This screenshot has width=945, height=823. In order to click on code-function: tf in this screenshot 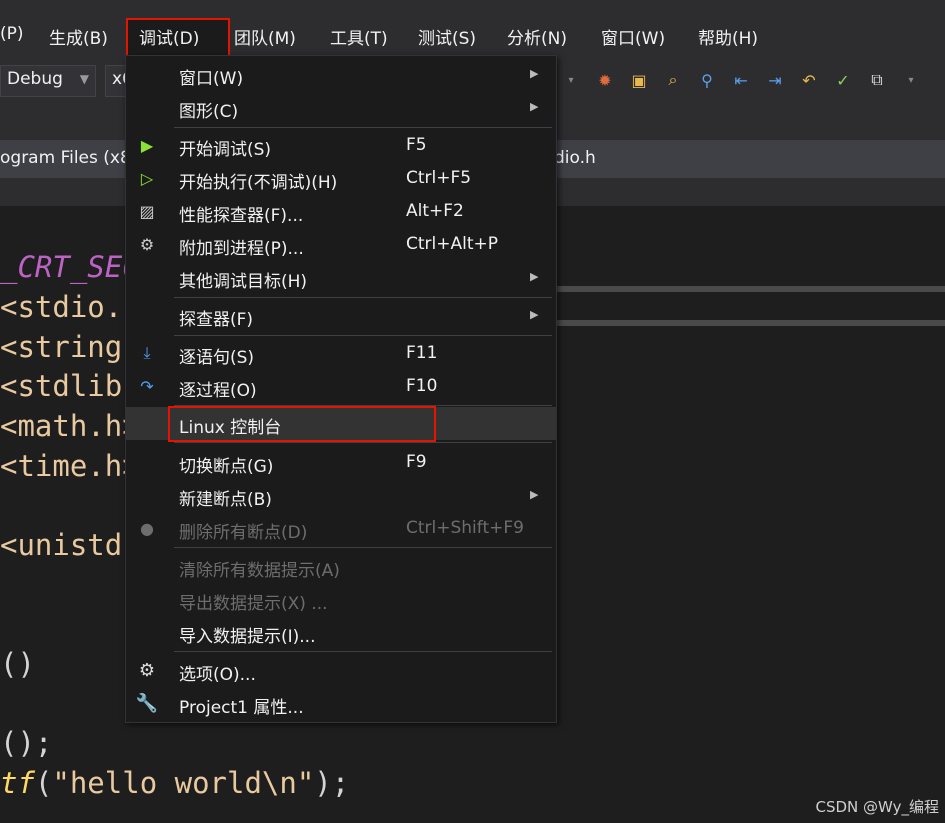, I will do `click(17, 783)`.